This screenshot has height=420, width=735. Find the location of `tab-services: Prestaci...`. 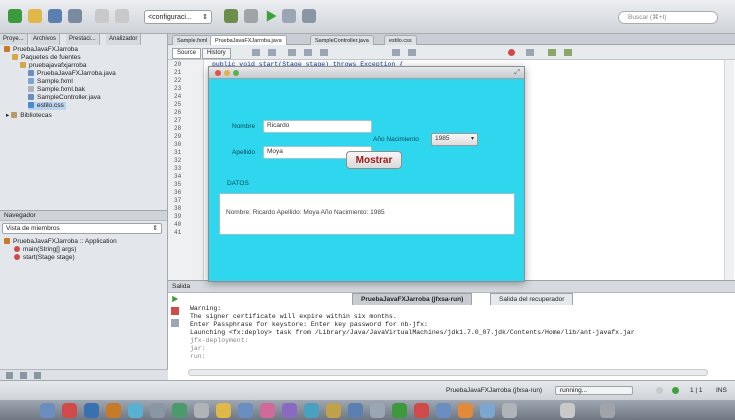

tab-services: Prestaci... is located at coordinates (83, 39).